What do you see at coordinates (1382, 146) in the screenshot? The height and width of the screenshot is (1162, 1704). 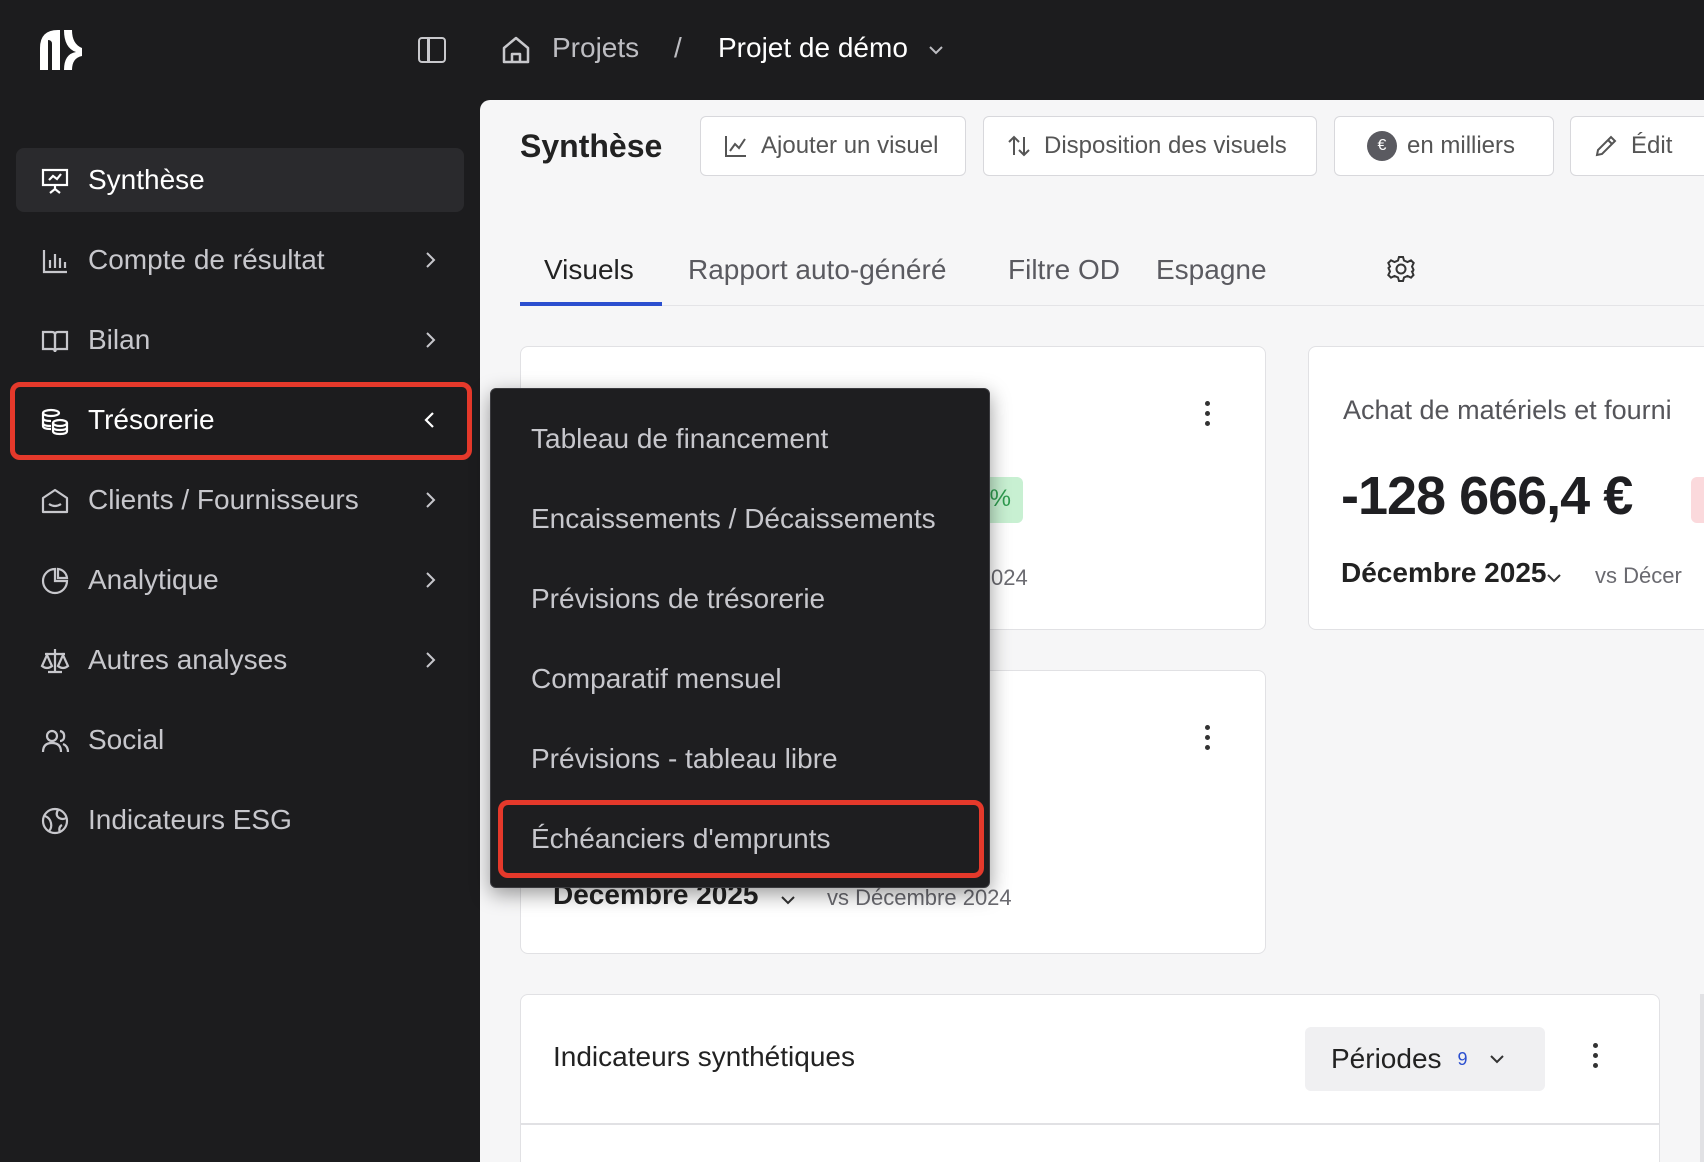 I see `euro-icon: €` at bounding box center [1382, 146].